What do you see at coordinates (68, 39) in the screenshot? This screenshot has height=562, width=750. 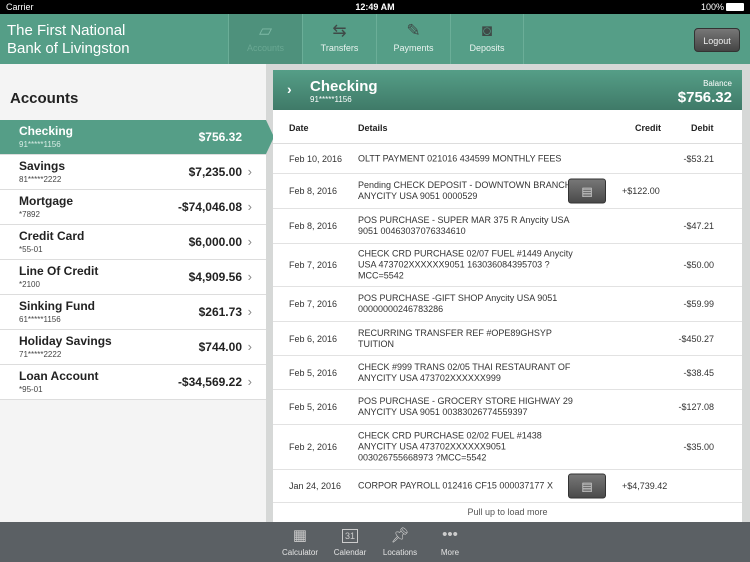 I see `bank-name: The First National Bank of Livingston` at bounding box center [68, 39].